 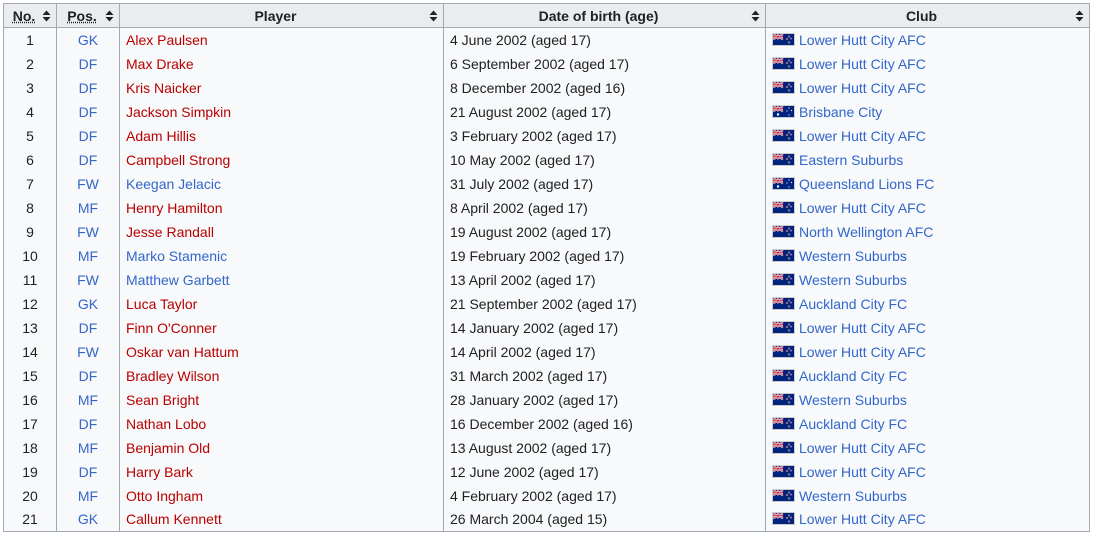 What do you see at coordinates (30, 15) in the screenshot?
I see `header-no: No.` at bounding box center [30, 15].